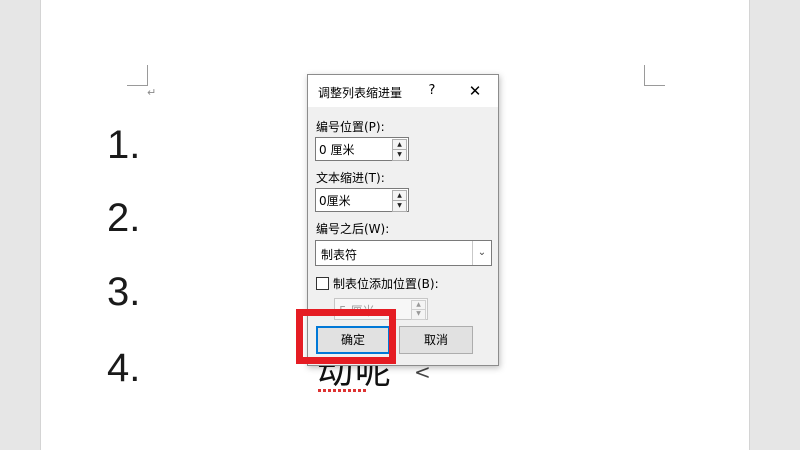  Describe the element at coordinates (475, 91) in the screenshot. I see `close-icon: ✕` at that location.